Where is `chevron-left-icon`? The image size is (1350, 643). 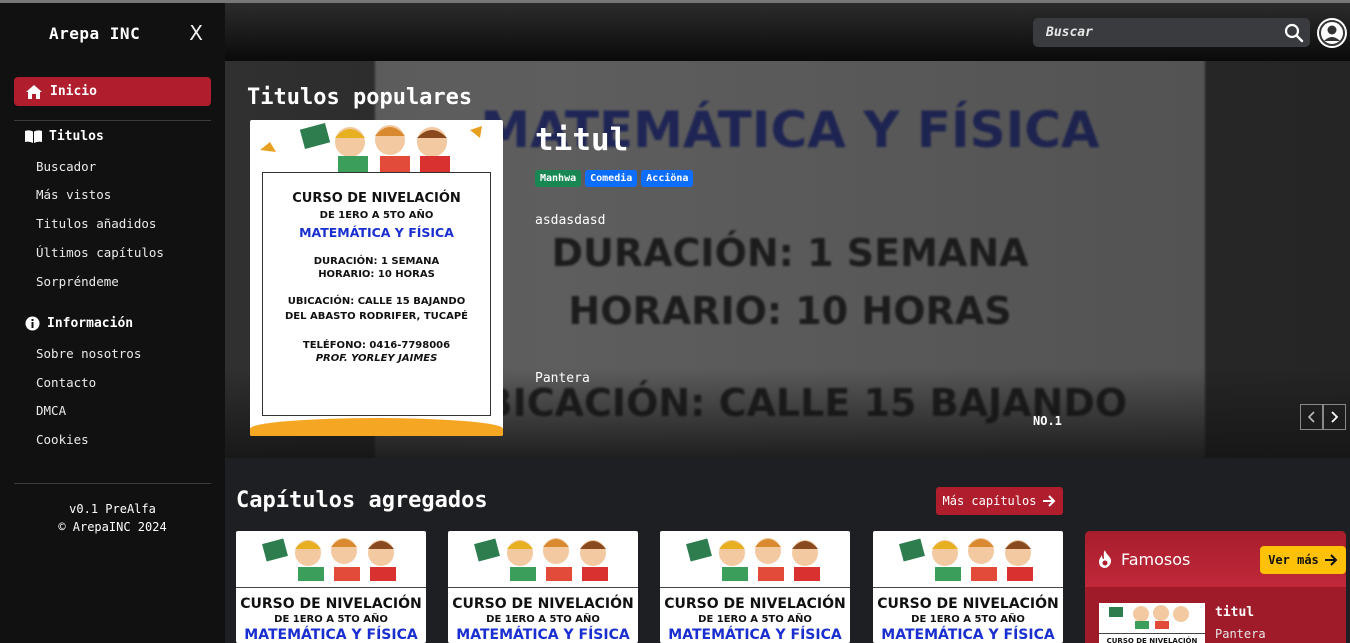
chevron-left-icon is located at coordinates (1311, 417).